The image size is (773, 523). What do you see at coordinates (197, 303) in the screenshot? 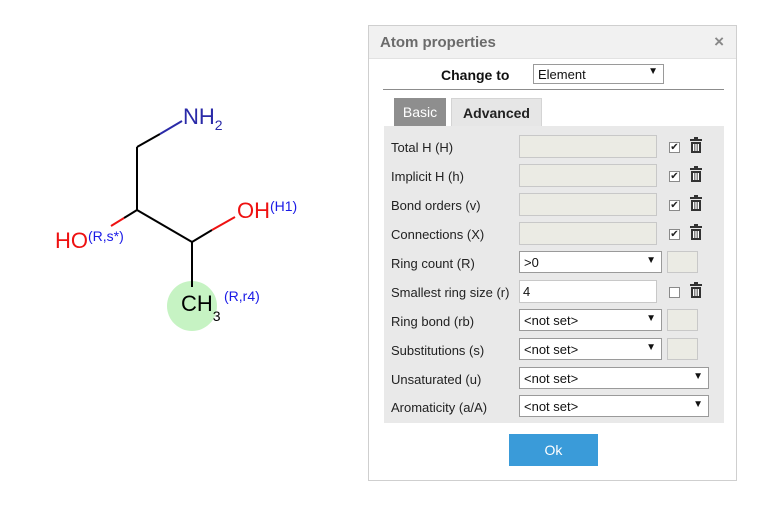
I see `atom-ch3-text: CH` at bounding box center [197, 303].